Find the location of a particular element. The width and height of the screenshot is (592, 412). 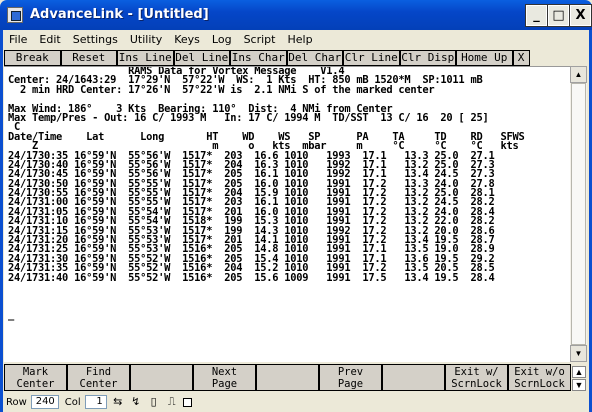

del-char-button: Del Char is located at coordinates (314, 58).